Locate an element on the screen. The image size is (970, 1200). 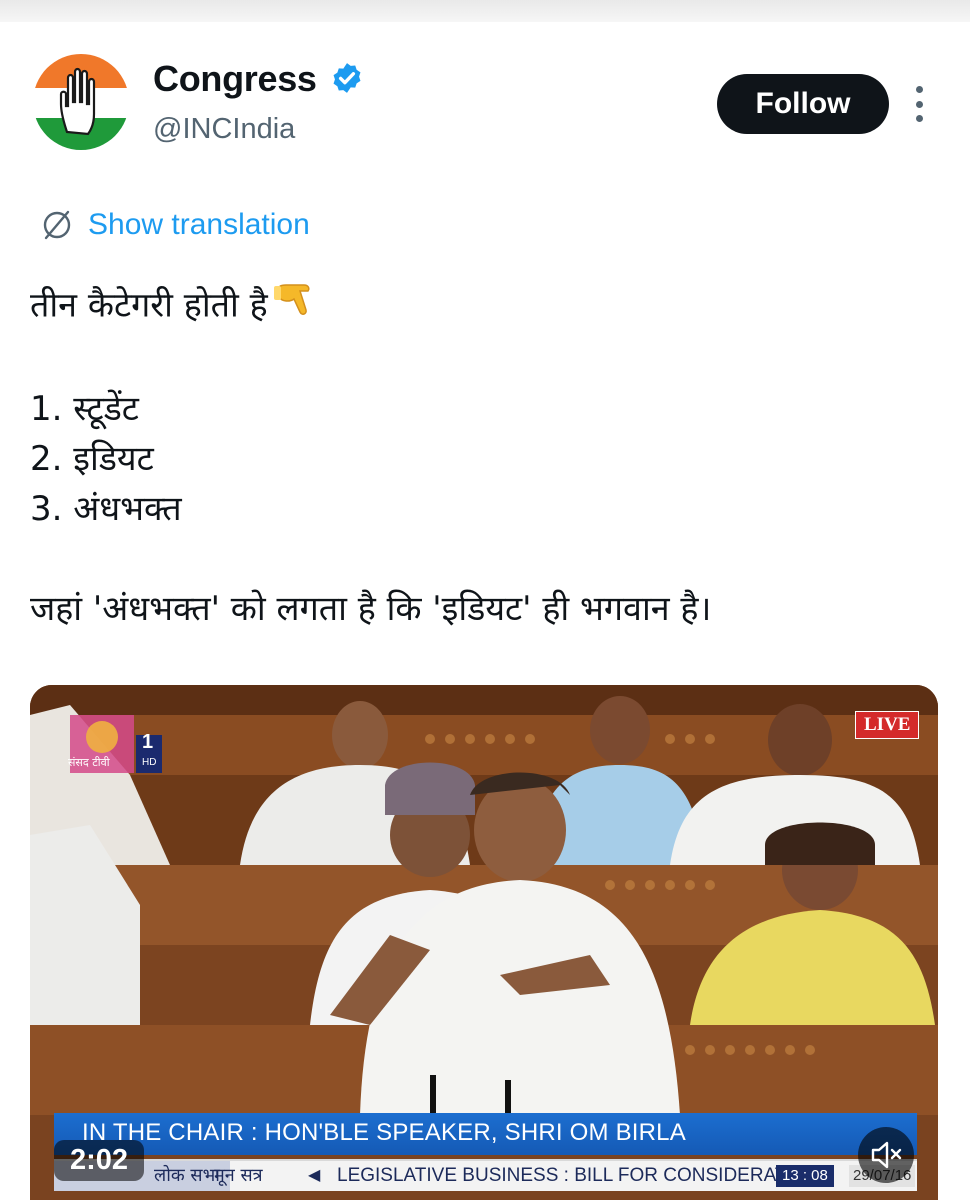
tweet-item-3: 3. अंधभक्त is located at coordinates (106, 509).